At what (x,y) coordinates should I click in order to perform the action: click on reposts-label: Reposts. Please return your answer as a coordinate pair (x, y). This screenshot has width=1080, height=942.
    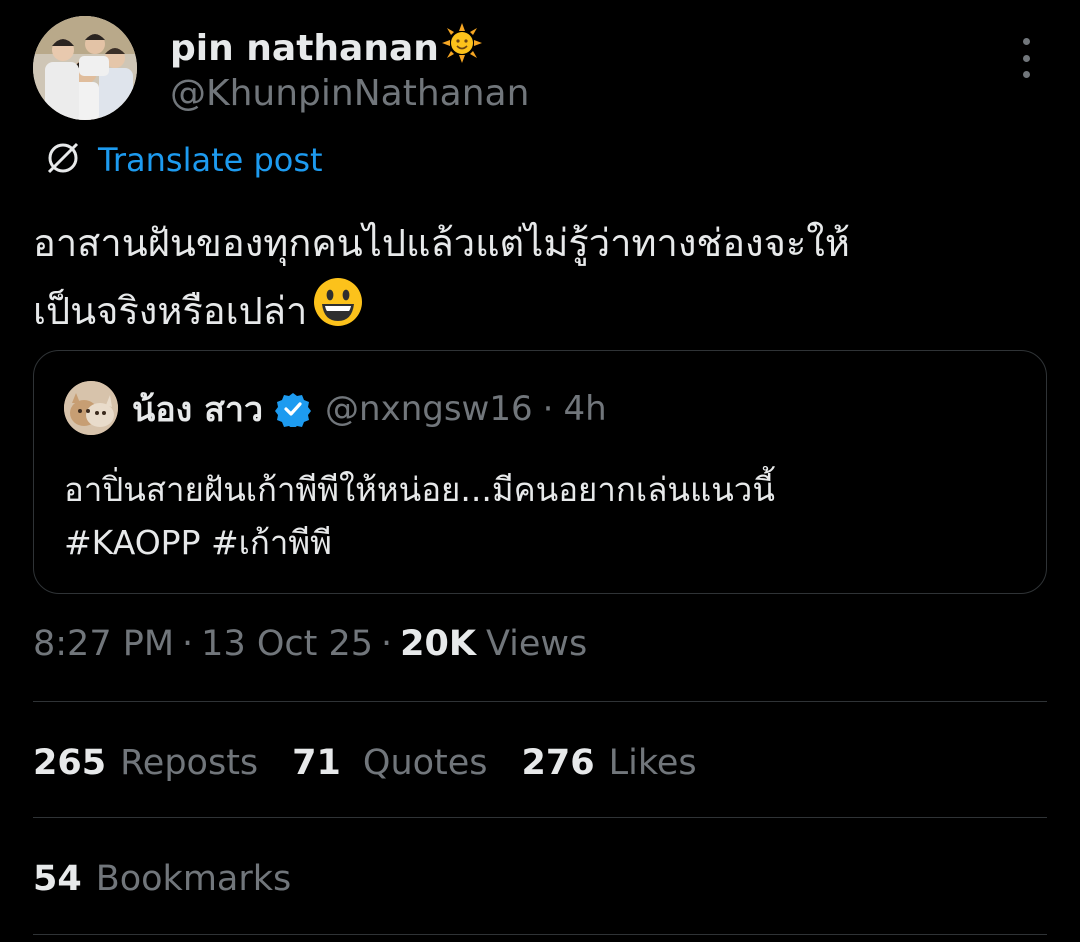
    Looking at the image, I should click on (189, 763).